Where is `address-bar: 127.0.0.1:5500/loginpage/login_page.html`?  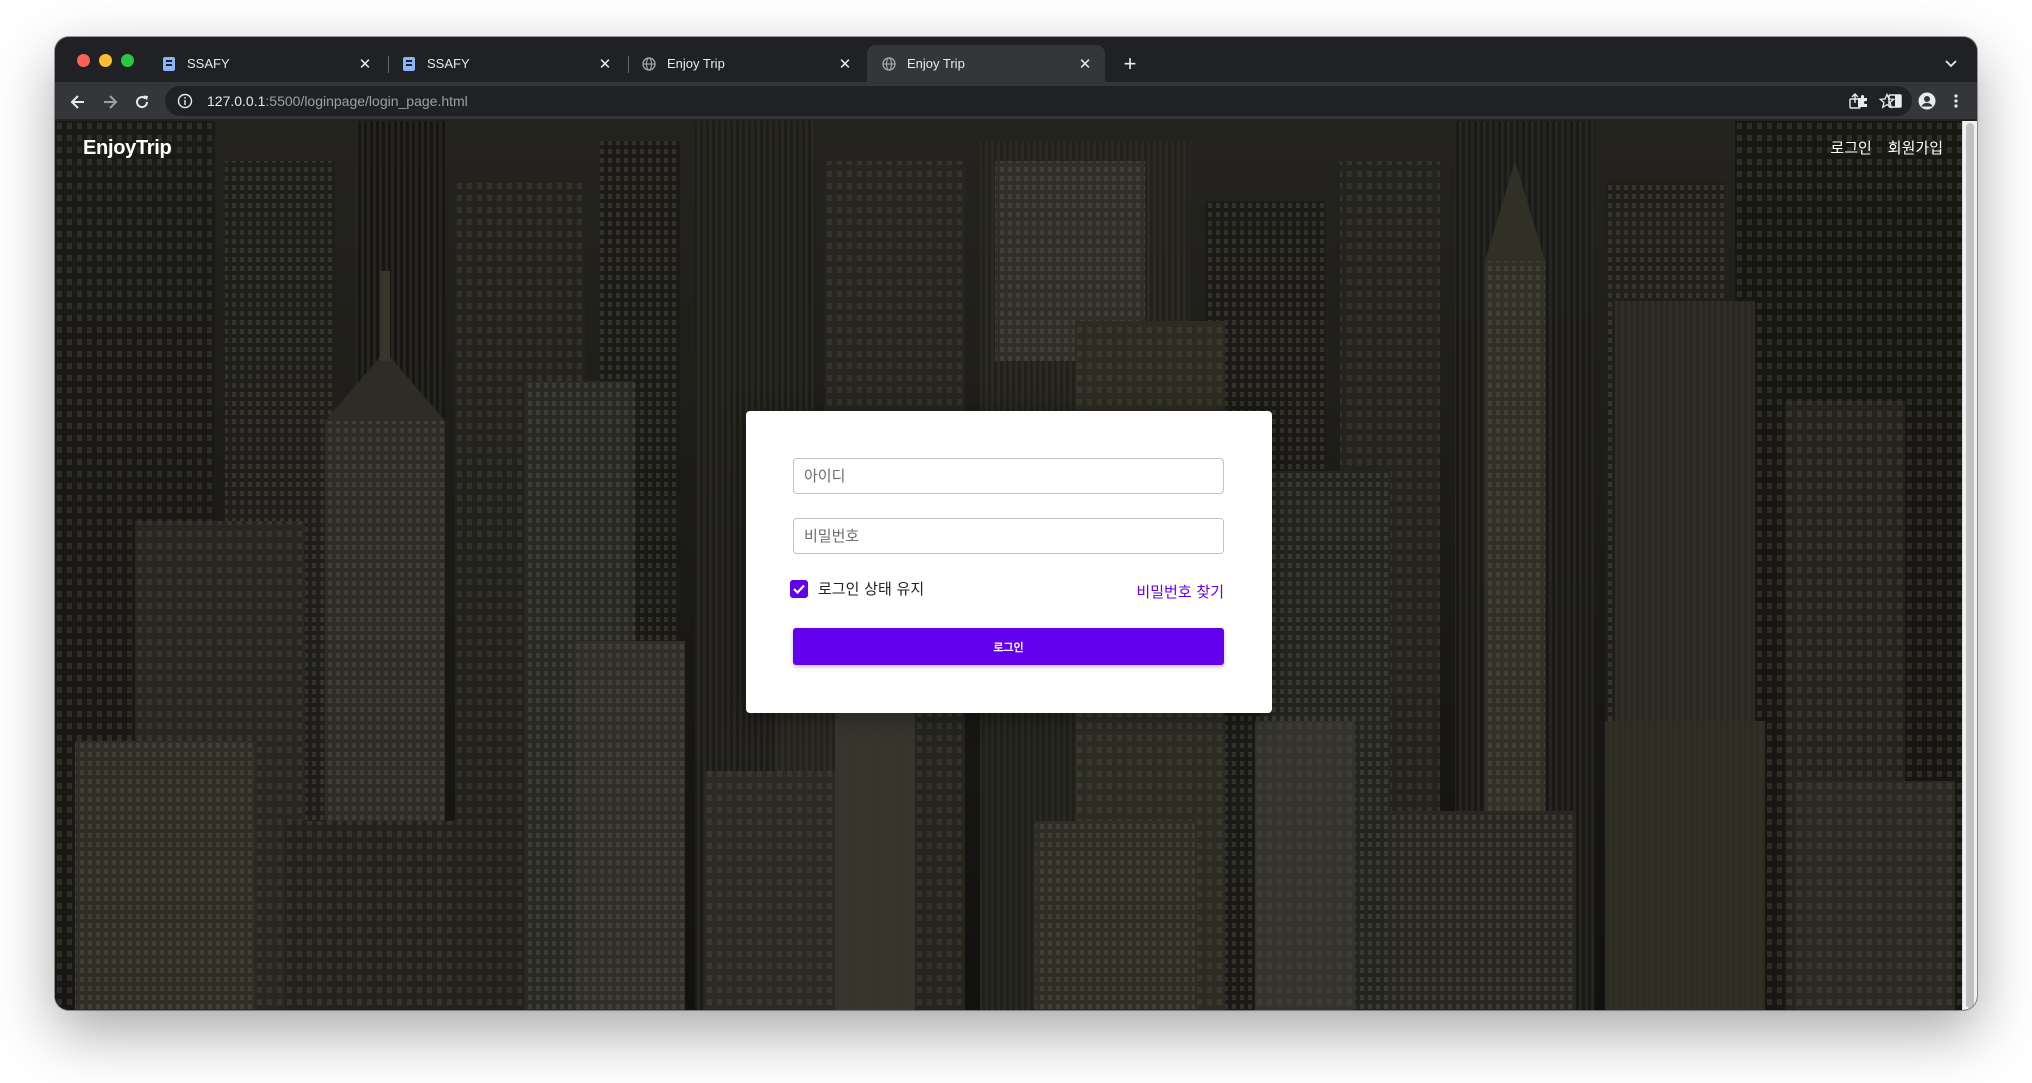
address-bar: 127.0.0.1:5500/loginpage/login_page.html is located at coordinates (1038, 101).